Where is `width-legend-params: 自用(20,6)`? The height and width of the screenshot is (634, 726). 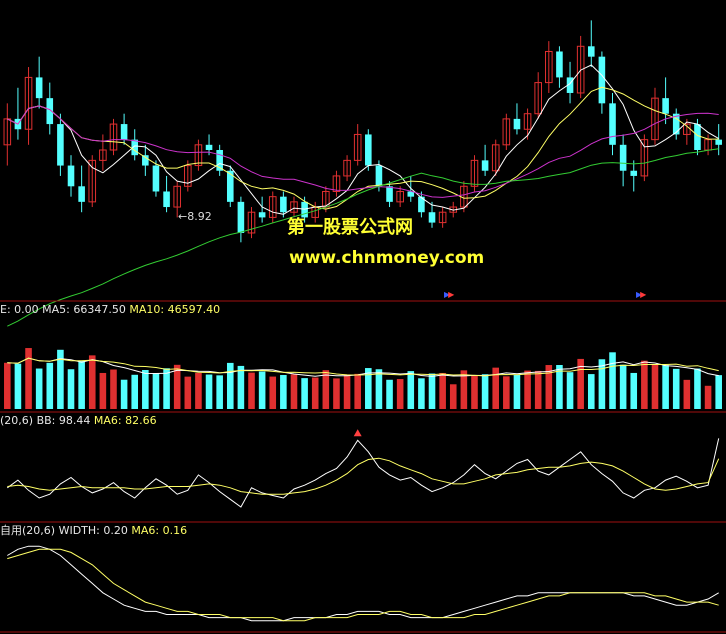 width-legend-params: 自用(20,6) is located at coordinates (28, 530).